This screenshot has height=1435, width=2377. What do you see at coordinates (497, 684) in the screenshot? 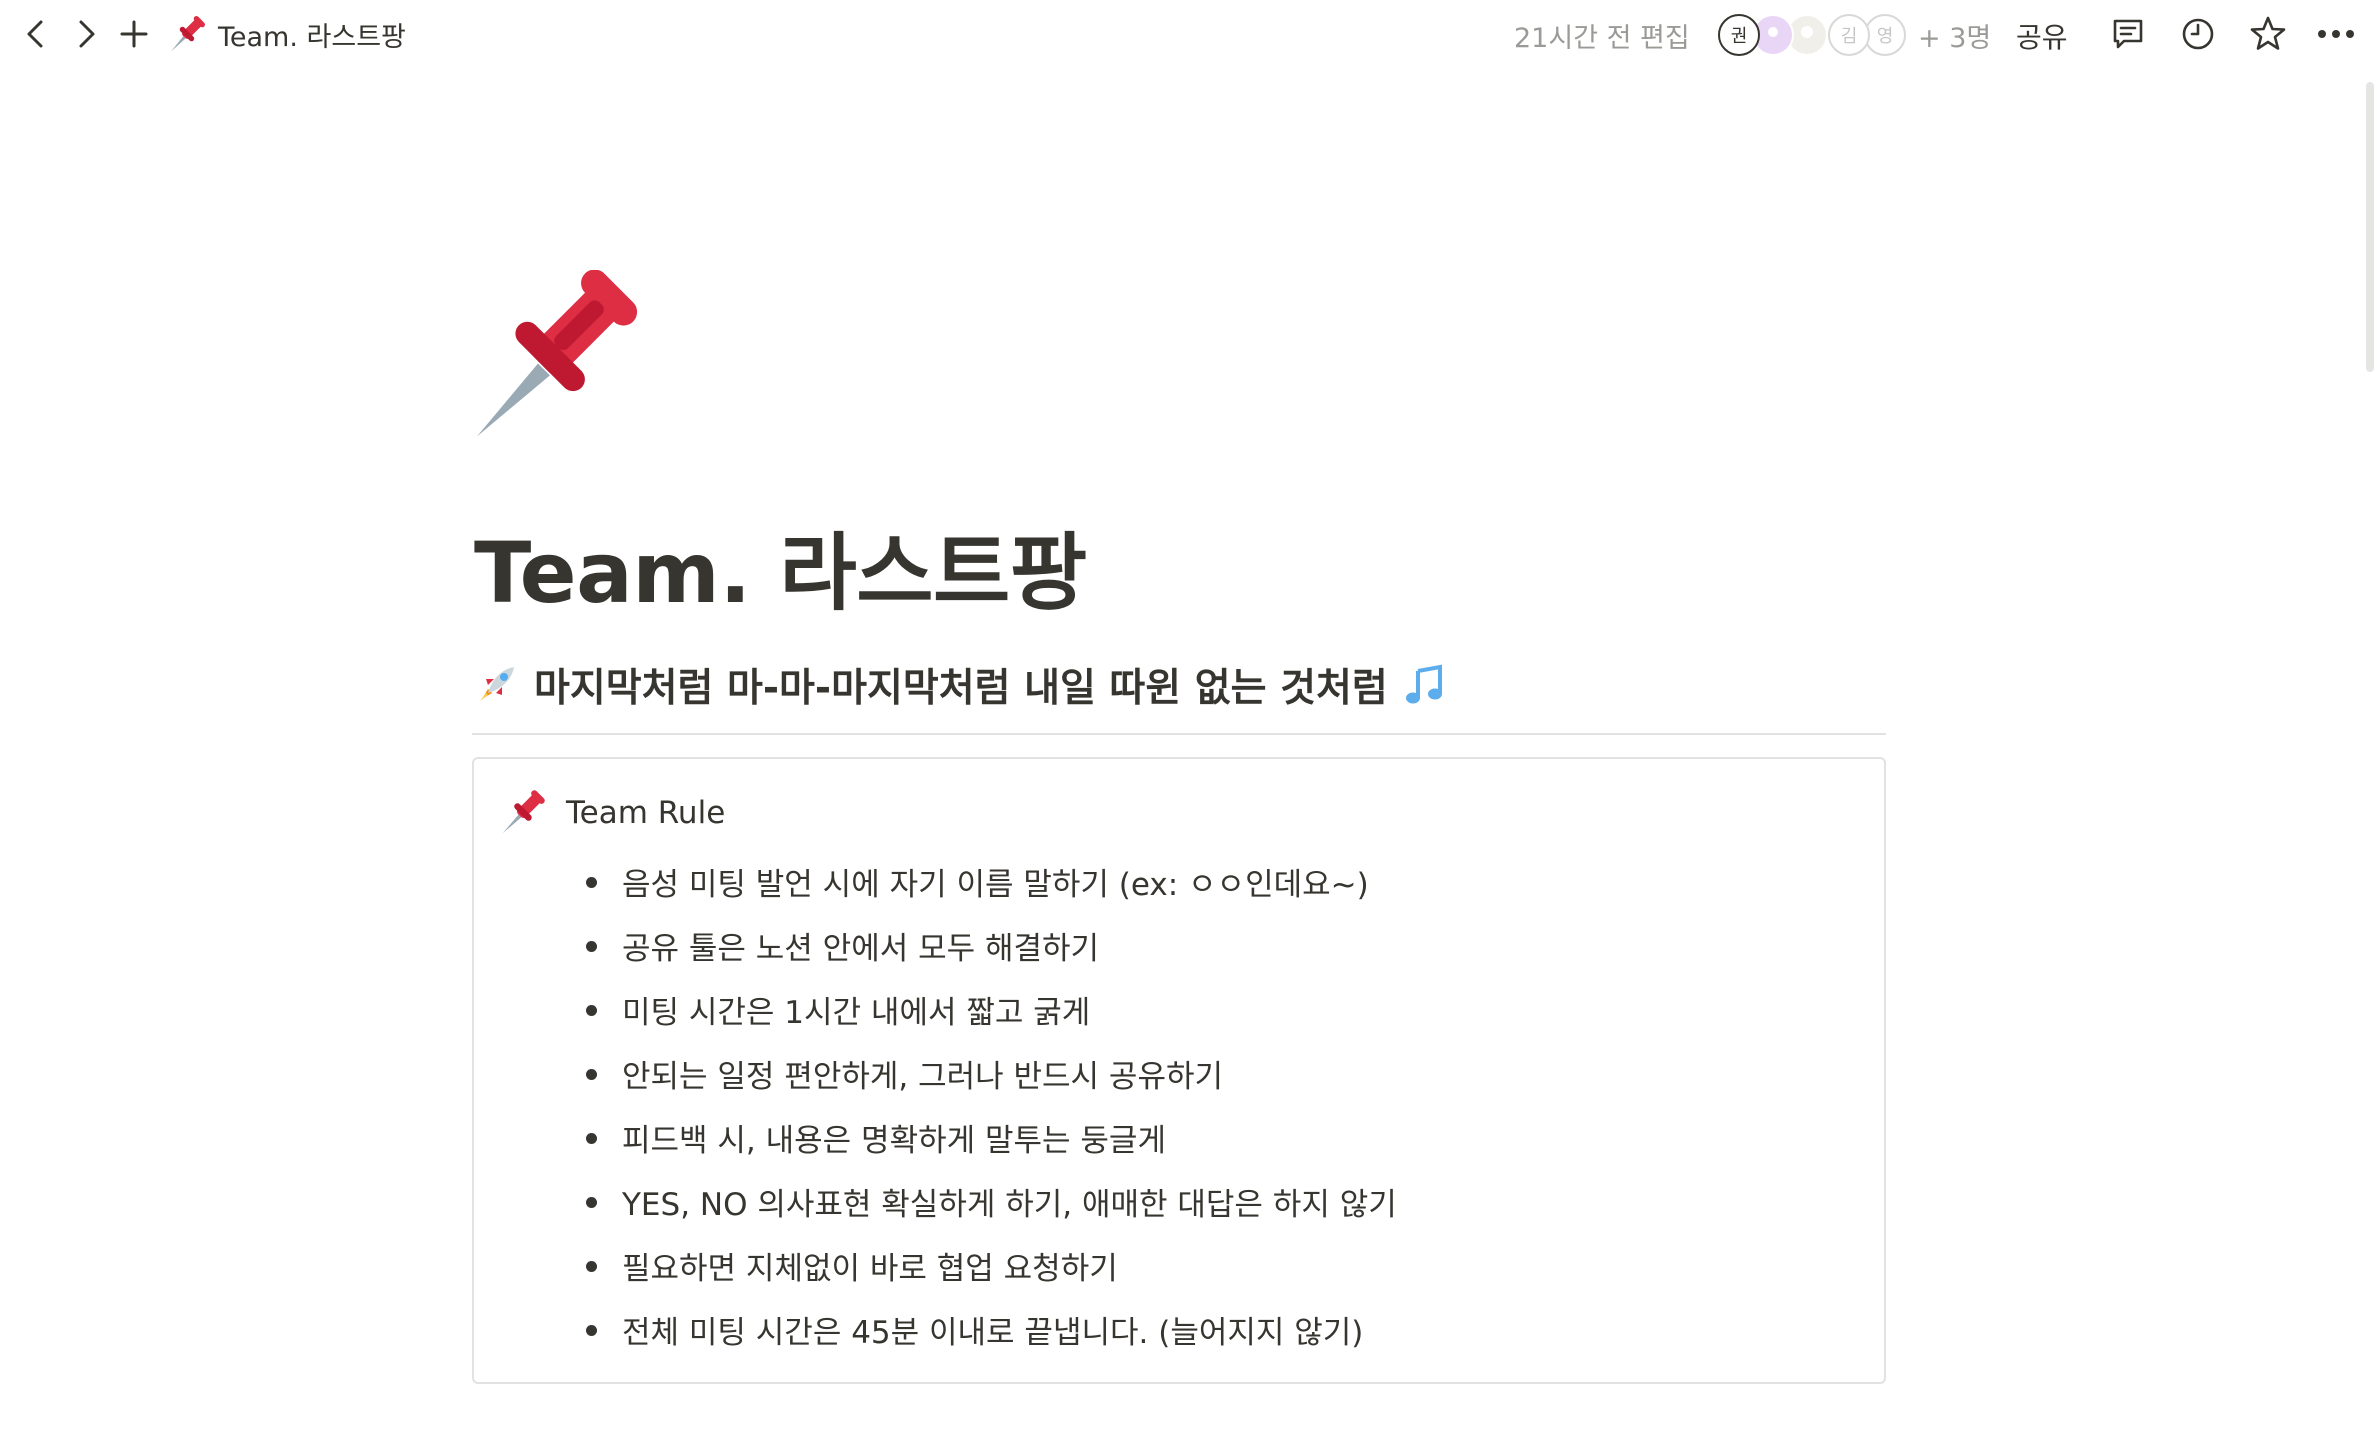
I see `rocket-icon` at bounding box center [497, 684].